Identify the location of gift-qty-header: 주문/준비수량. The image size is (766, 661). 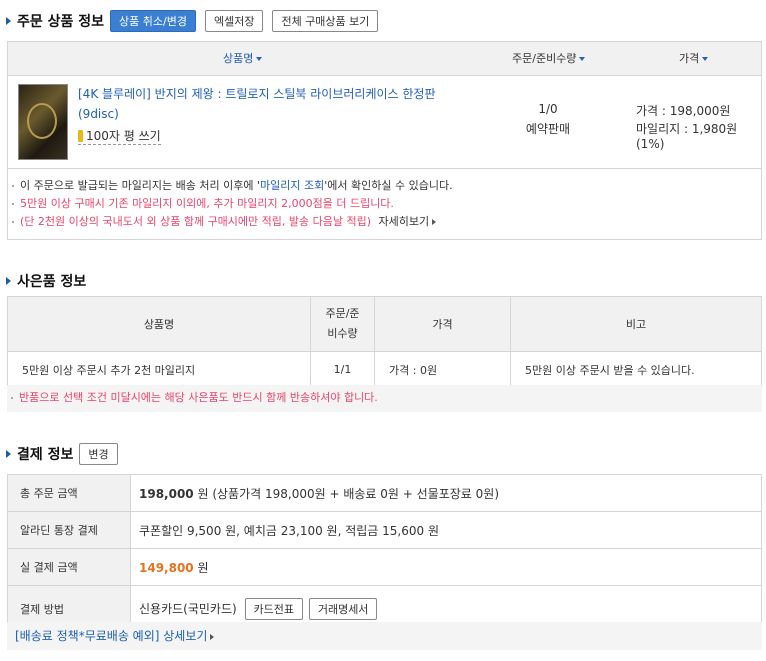
(342, 324).